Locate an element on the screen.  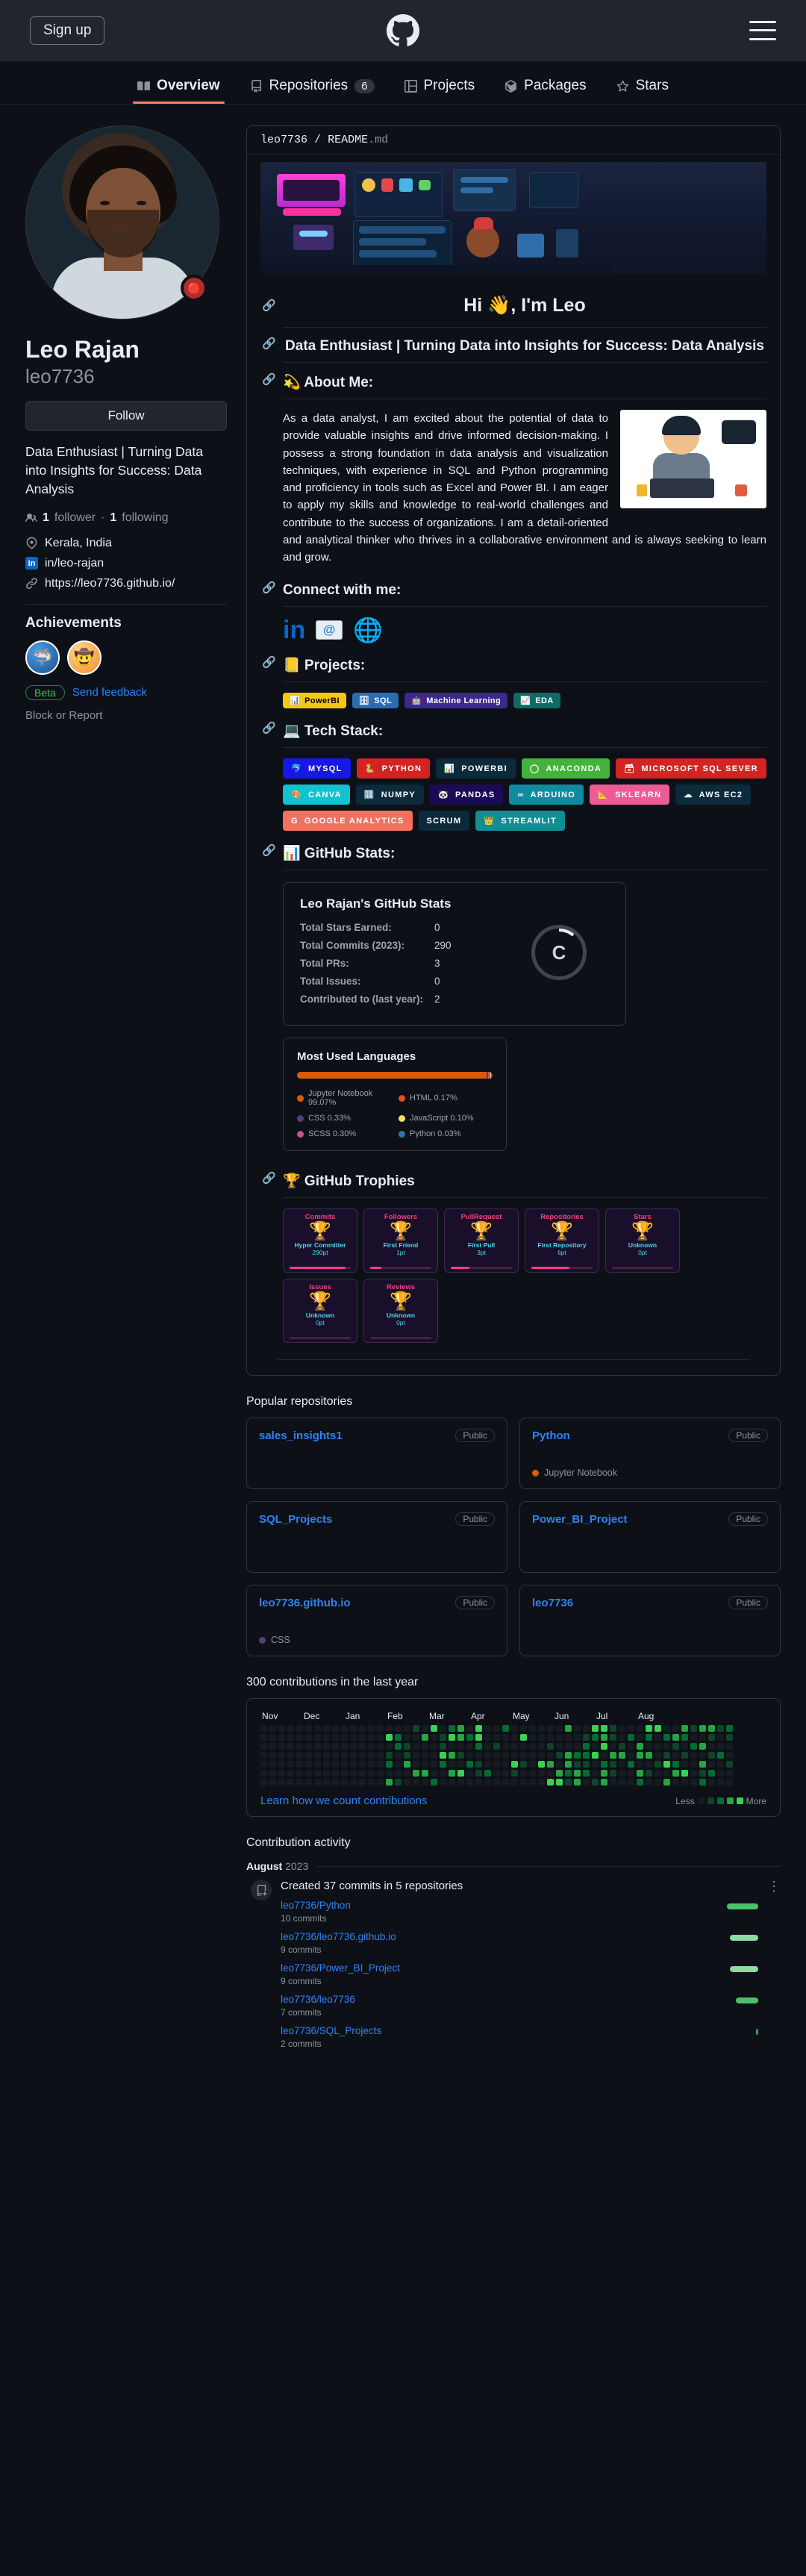
tab-projects: Projects is located at coordinates (440, 91).